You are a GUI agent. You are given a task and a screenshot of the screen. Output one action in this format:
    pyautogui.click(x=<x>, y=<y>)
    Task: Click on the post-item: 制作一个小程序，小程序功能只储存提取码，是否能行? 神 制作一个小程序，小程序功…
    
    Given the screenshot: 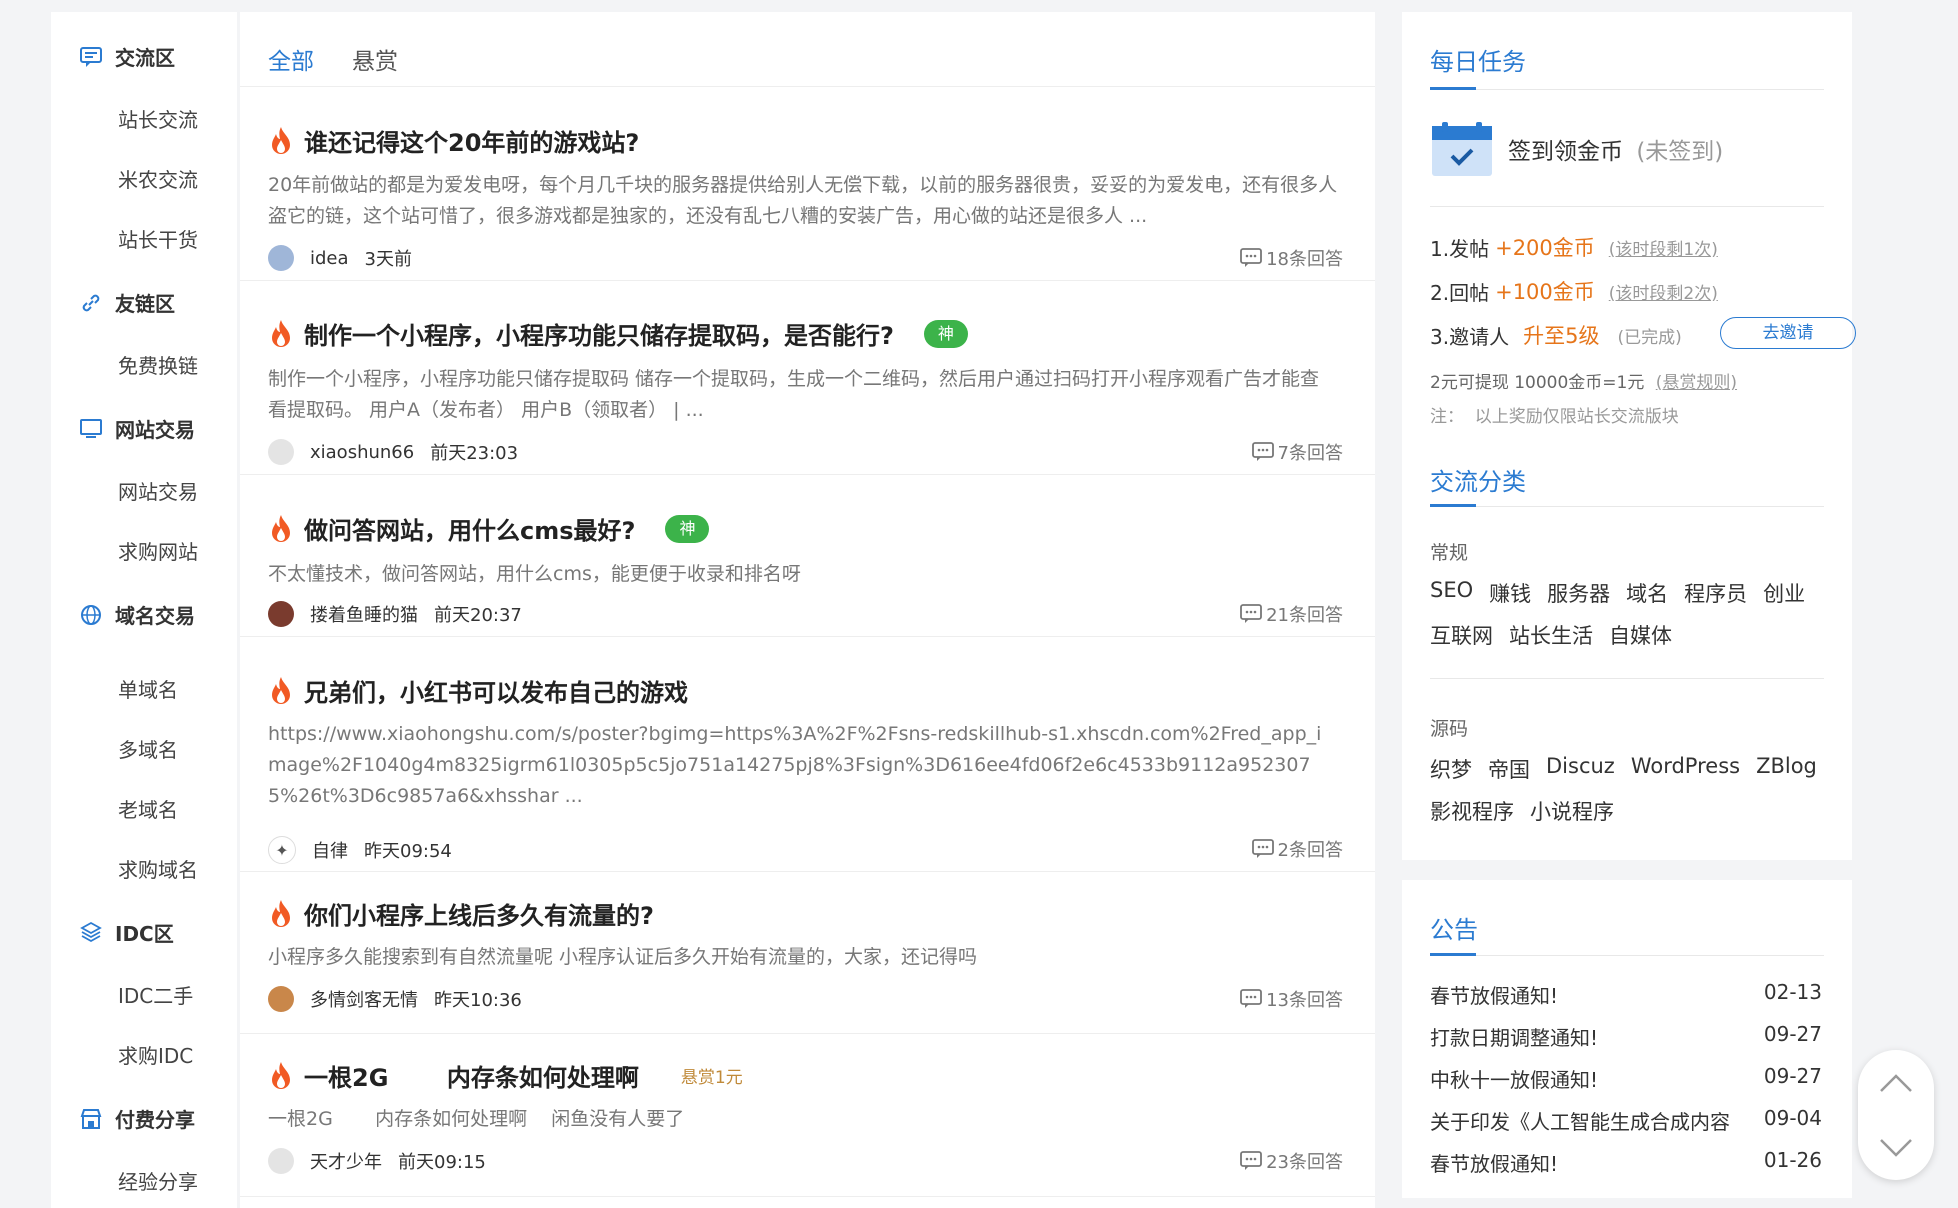 What is the action you would take?
    pyautogui.click(x=807, y=378)
    